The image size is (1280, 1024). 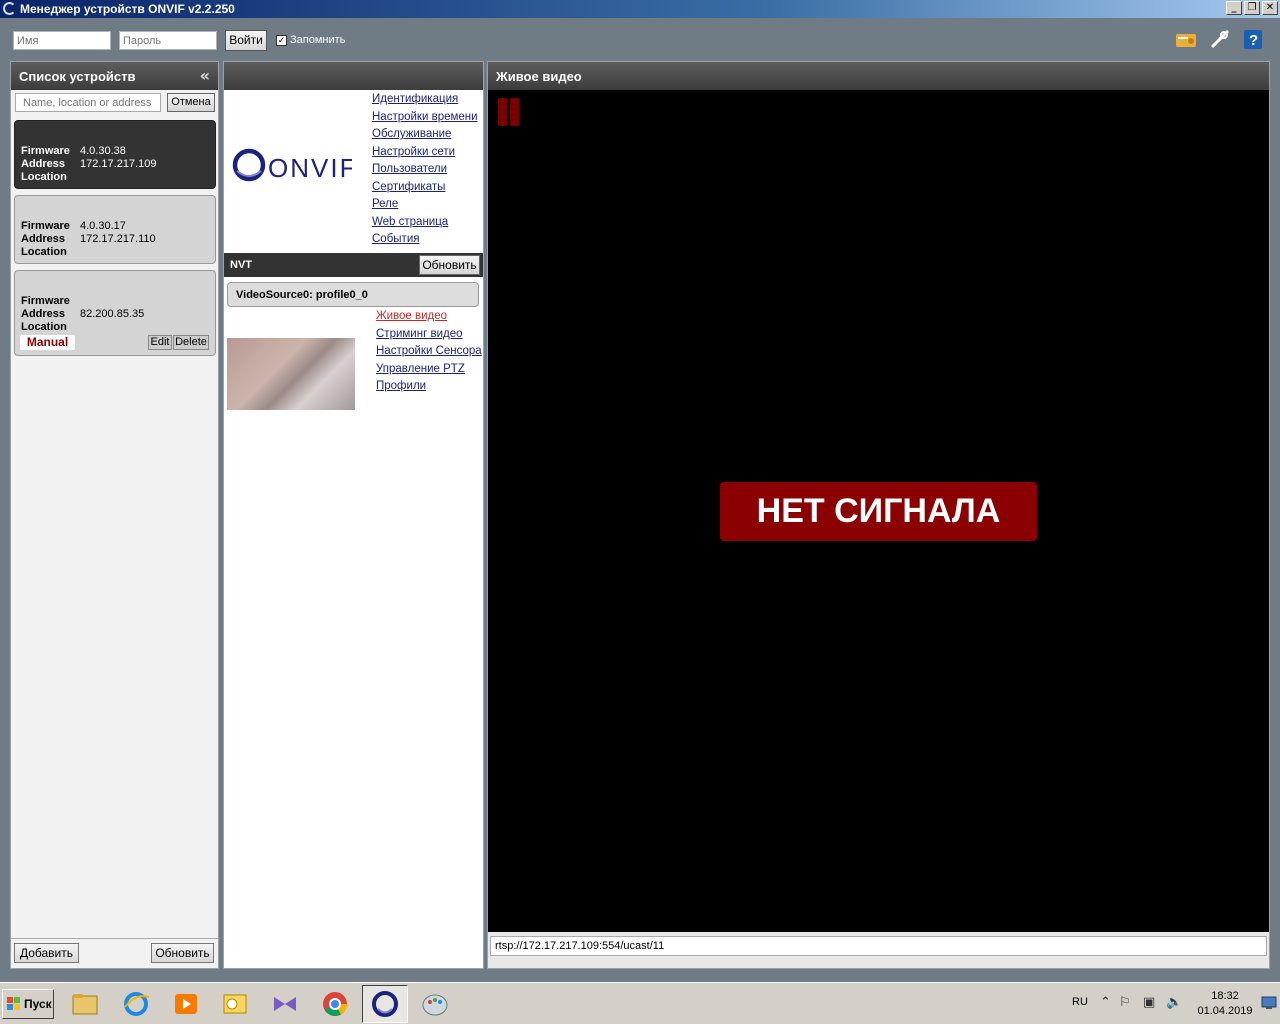 What do you see at coordinates (1108, 1003) in the screenshot?
I see `show-hidden-icons-icon: ⌃` at bounding box center [1108, 1003].